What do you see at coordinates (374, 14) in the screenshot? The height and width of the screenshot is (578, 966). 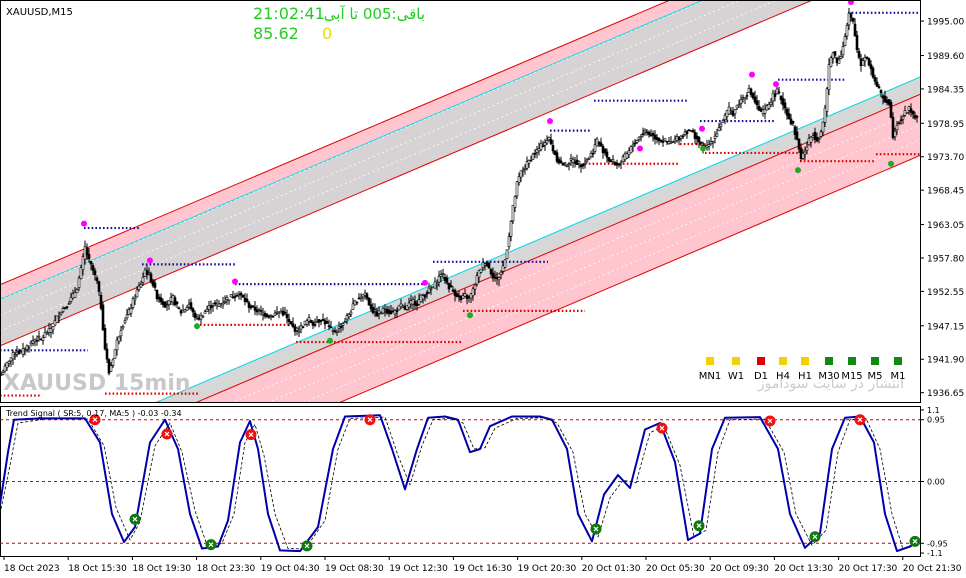 I see `countdown-text: ﺑﺎﻗﯽ:500 ﺗﺎ ﺁﺑﯽ` at bounding box center [374, 14].